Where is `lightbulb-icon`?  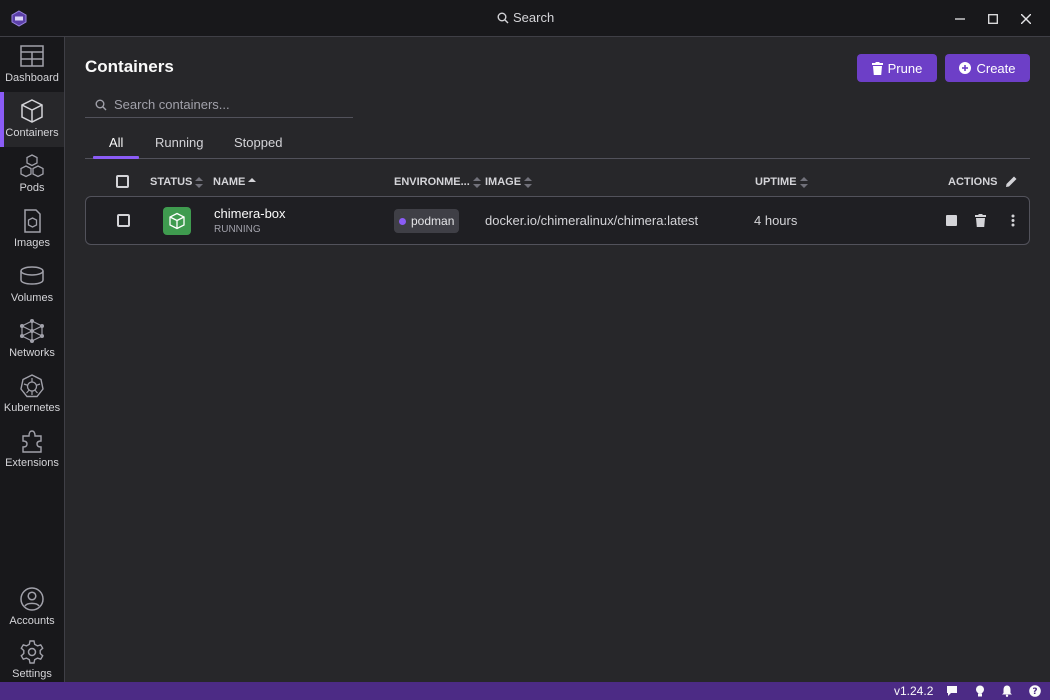 lightbulb-icon is located at coordinates (980, 691).